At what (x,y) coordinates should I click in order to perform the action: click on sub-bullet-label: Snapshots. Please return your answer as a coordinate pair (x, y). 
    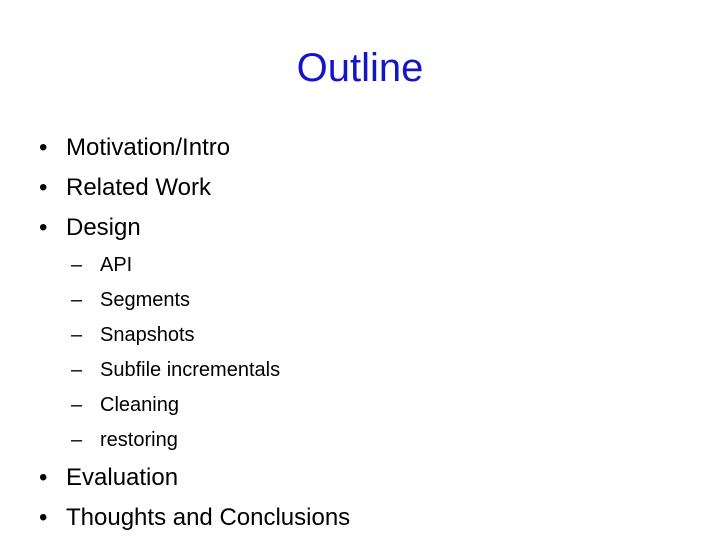
    Looking at the image, I should click on (147, 335).